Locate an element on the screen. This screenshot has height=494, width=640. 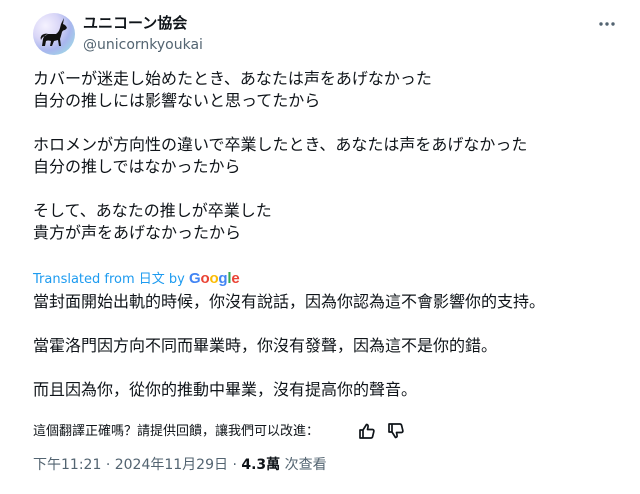
thumbs-up-icon is located at coordinates (367, 431).